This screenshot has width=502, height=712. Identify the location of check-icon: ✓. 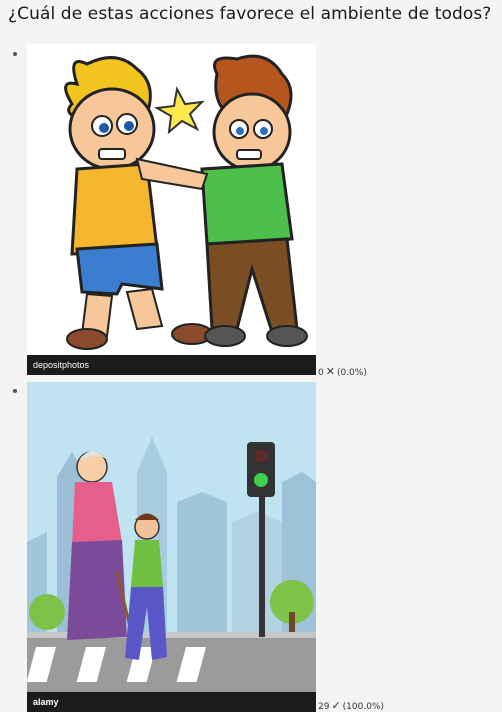
(336, 705).